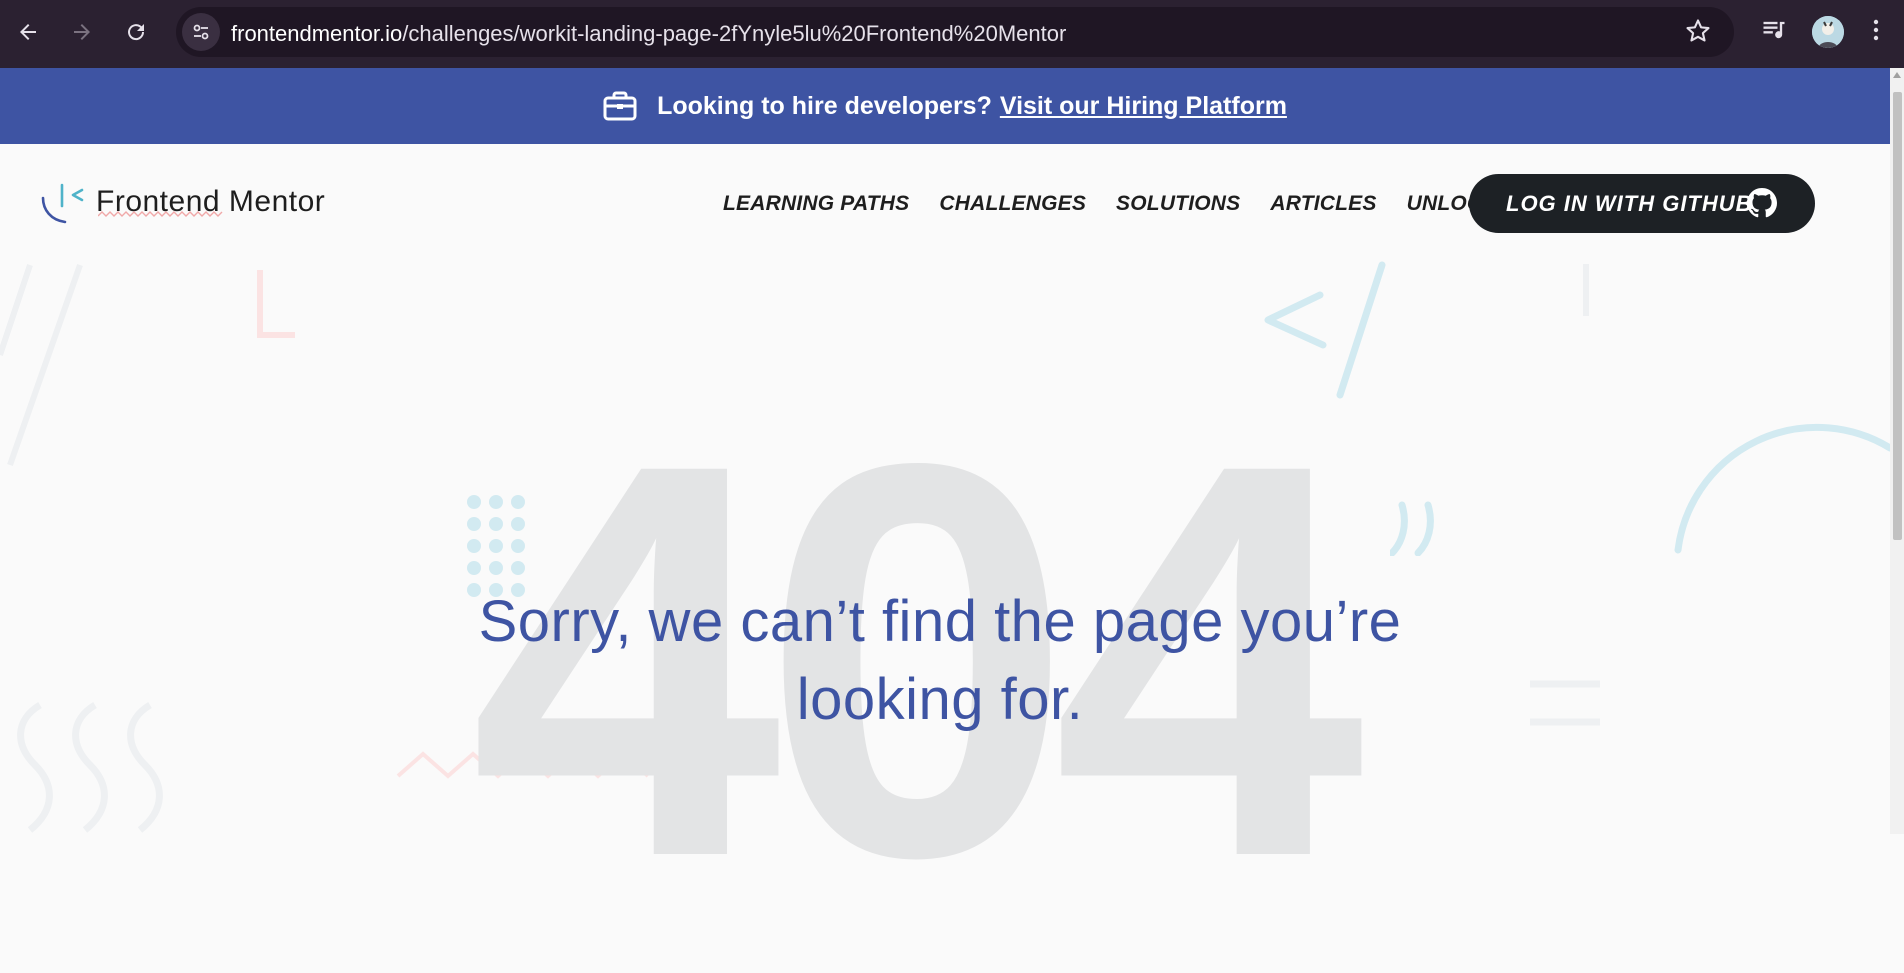 The height and width of the screenshot is (973, 1904). Describe the element at coordinates (1897, 75) in the screenshot. I see `scroll-up-arrow` at that location.